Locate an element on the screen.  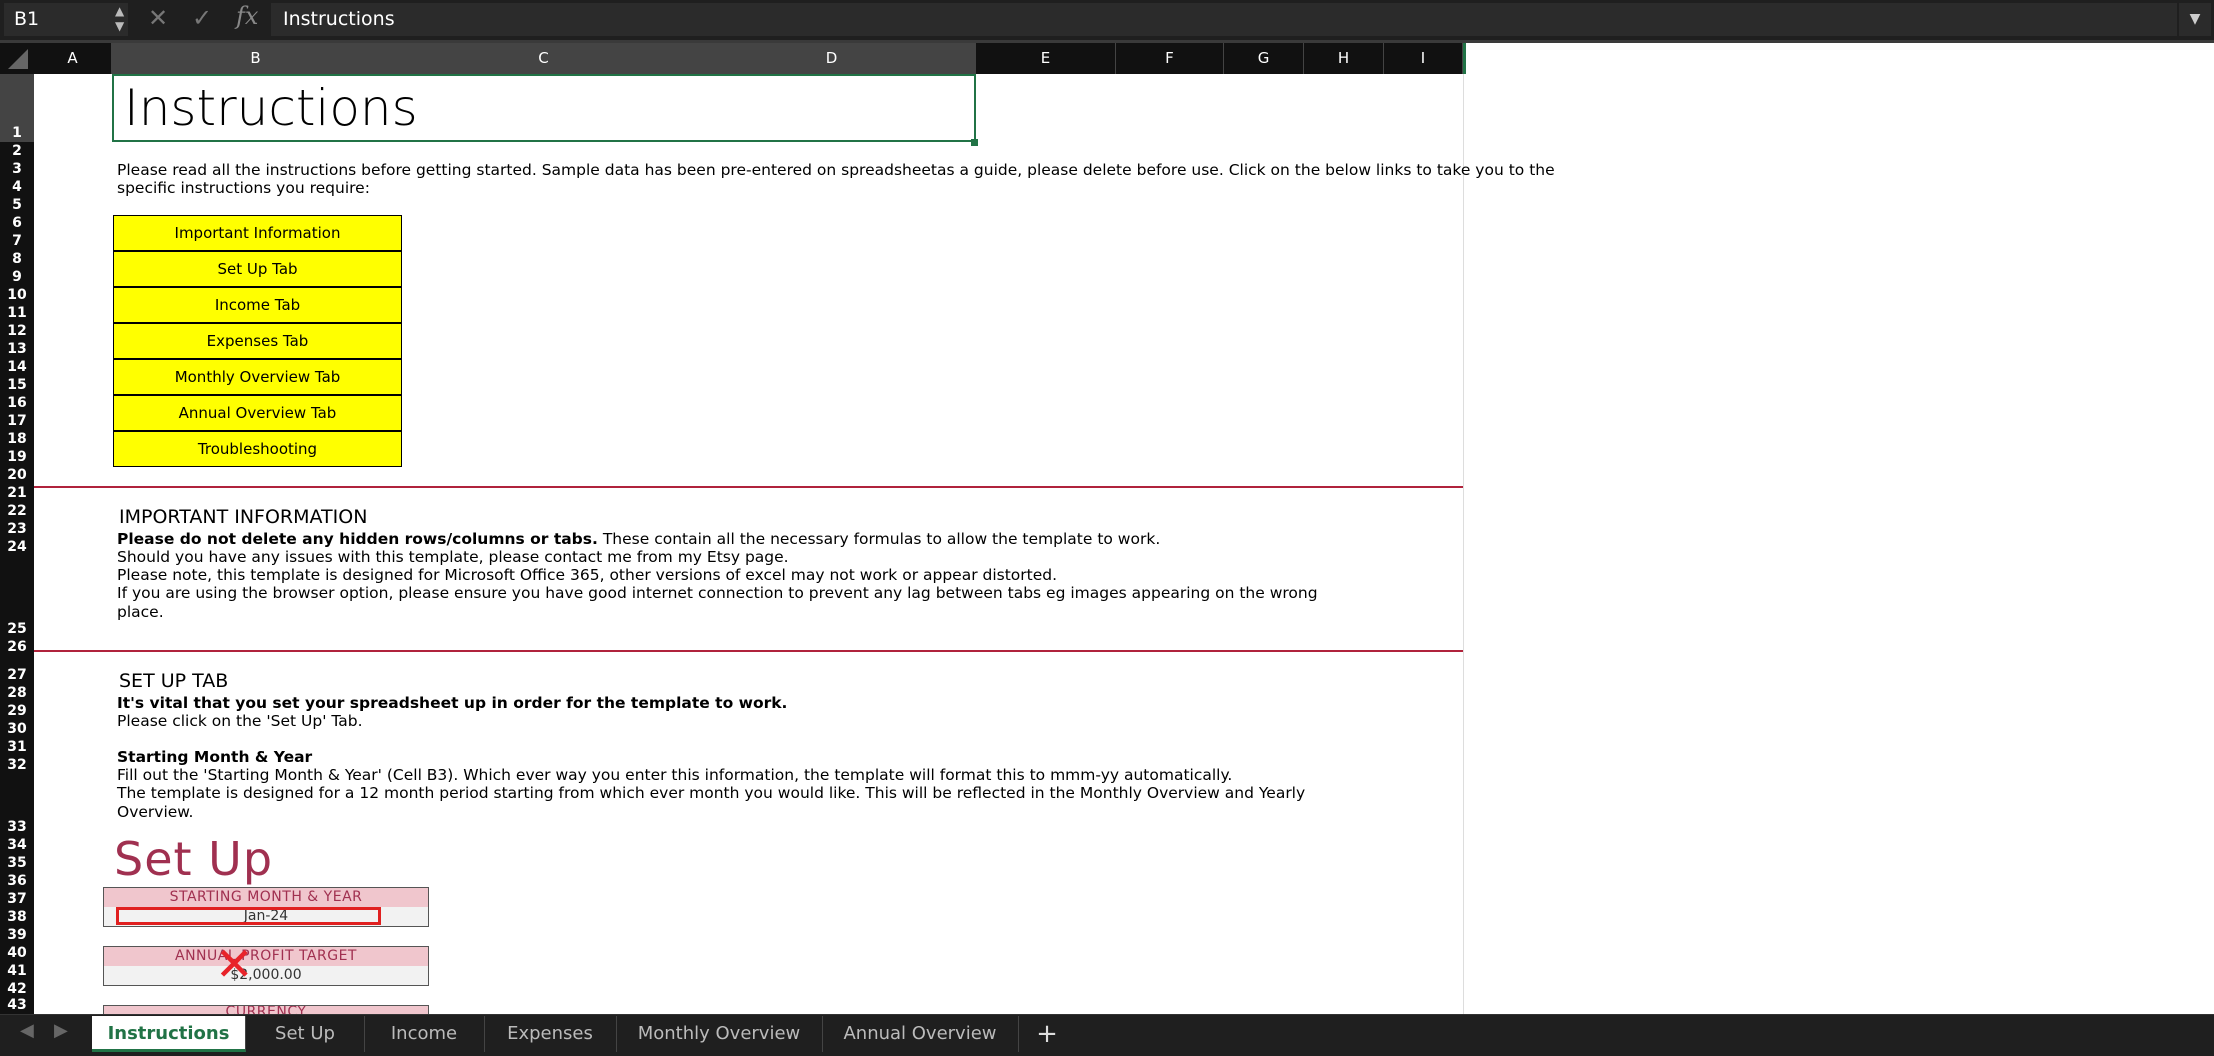
row-header: 14 is located at coordinates (17, 367).